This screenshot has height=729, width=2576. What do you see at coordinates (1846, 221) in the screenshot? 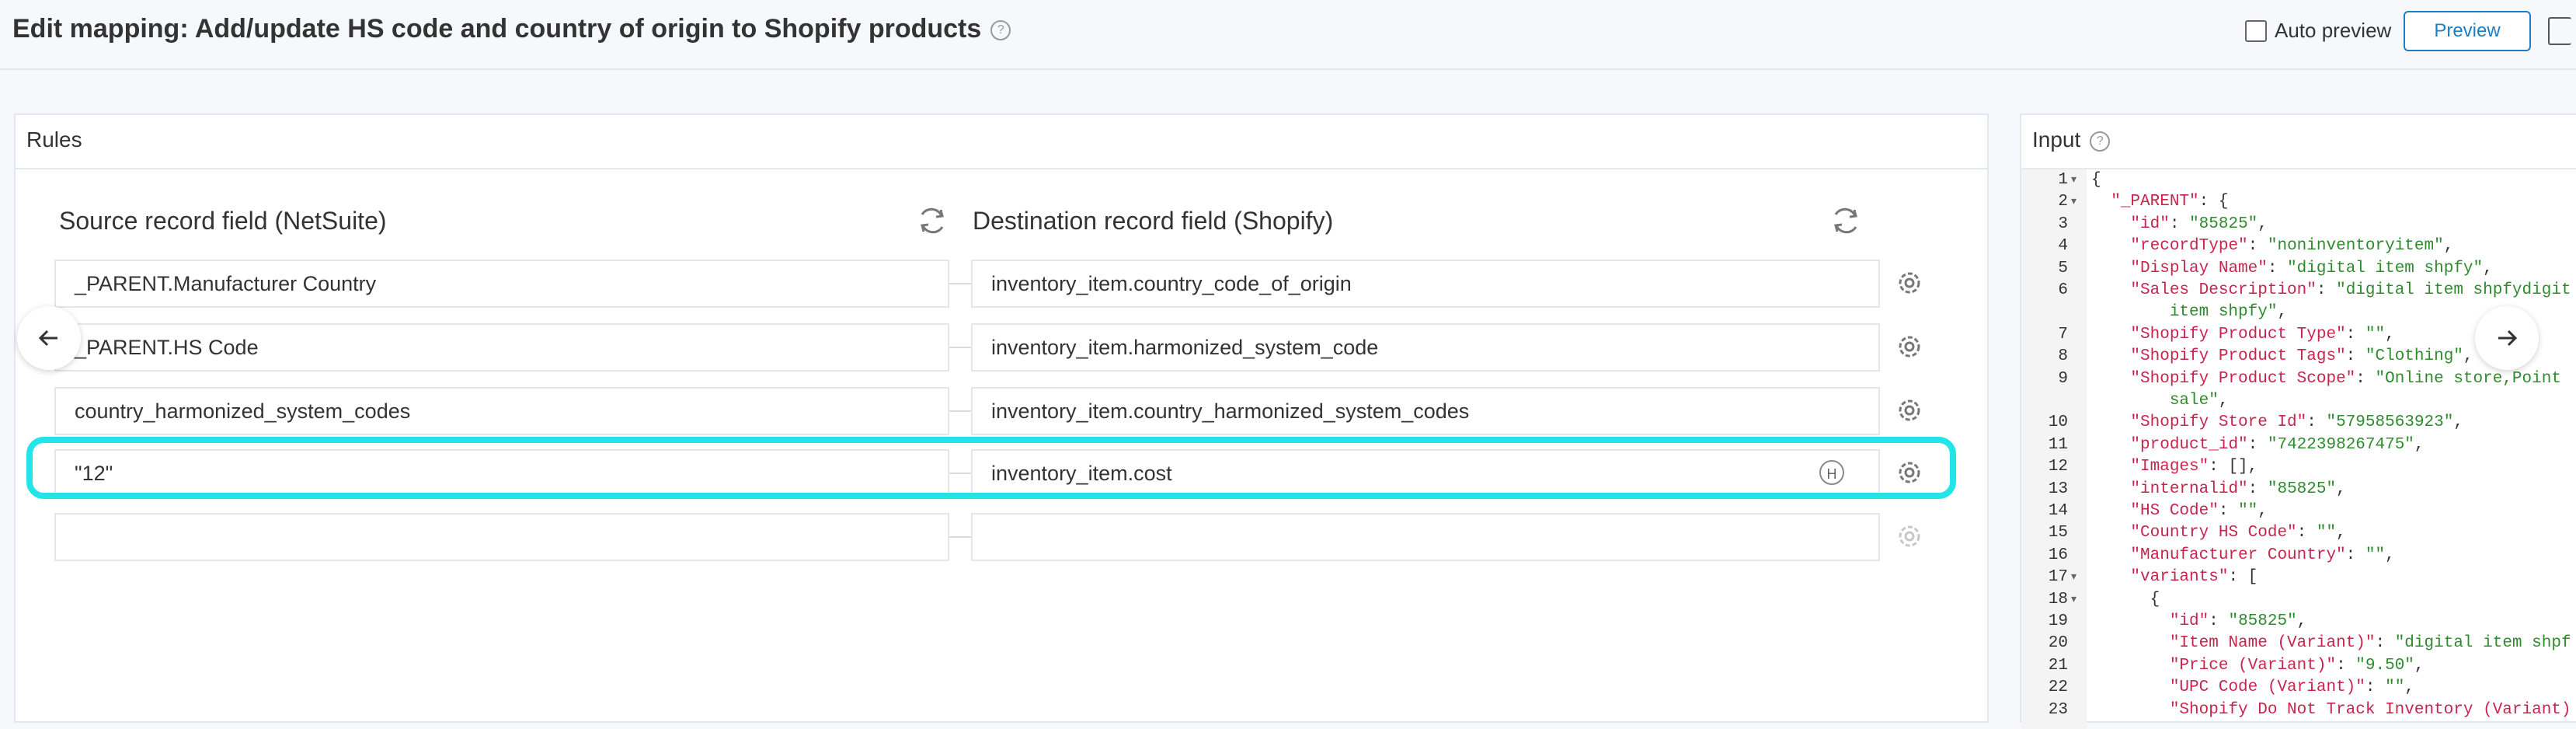
I see `refresh-destination-icon` at bounding box center [1846, 221].